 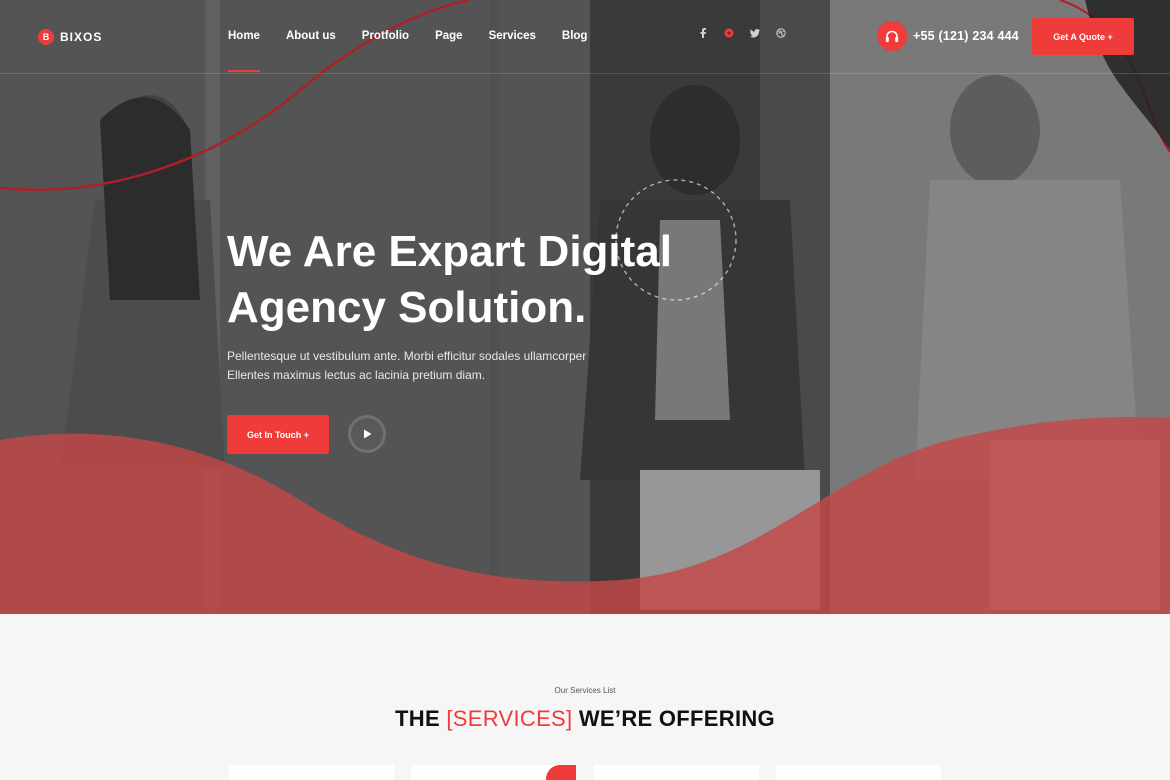 What do you see at coordinates (575, 36) in the screenshot?
I see `nav-item-blog: Blog` at bounding box center [575, 36].